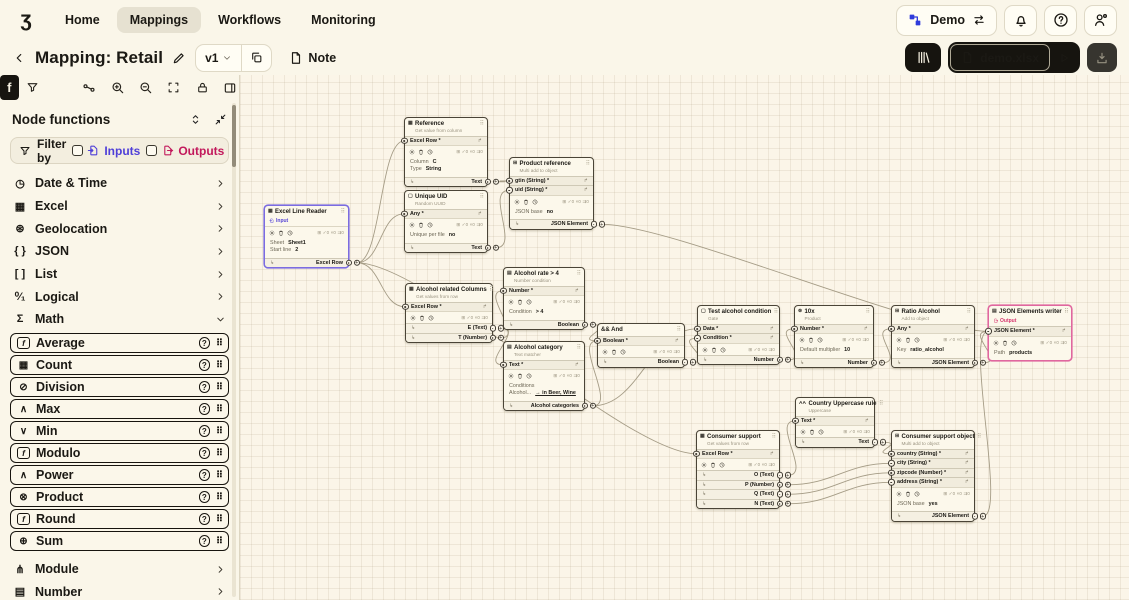 The width and height of the screenshot is (1129, 600). What do you see at coordinates (923, 57) in the screenshot?
I see `library-button` at bounding box center [923, 57].